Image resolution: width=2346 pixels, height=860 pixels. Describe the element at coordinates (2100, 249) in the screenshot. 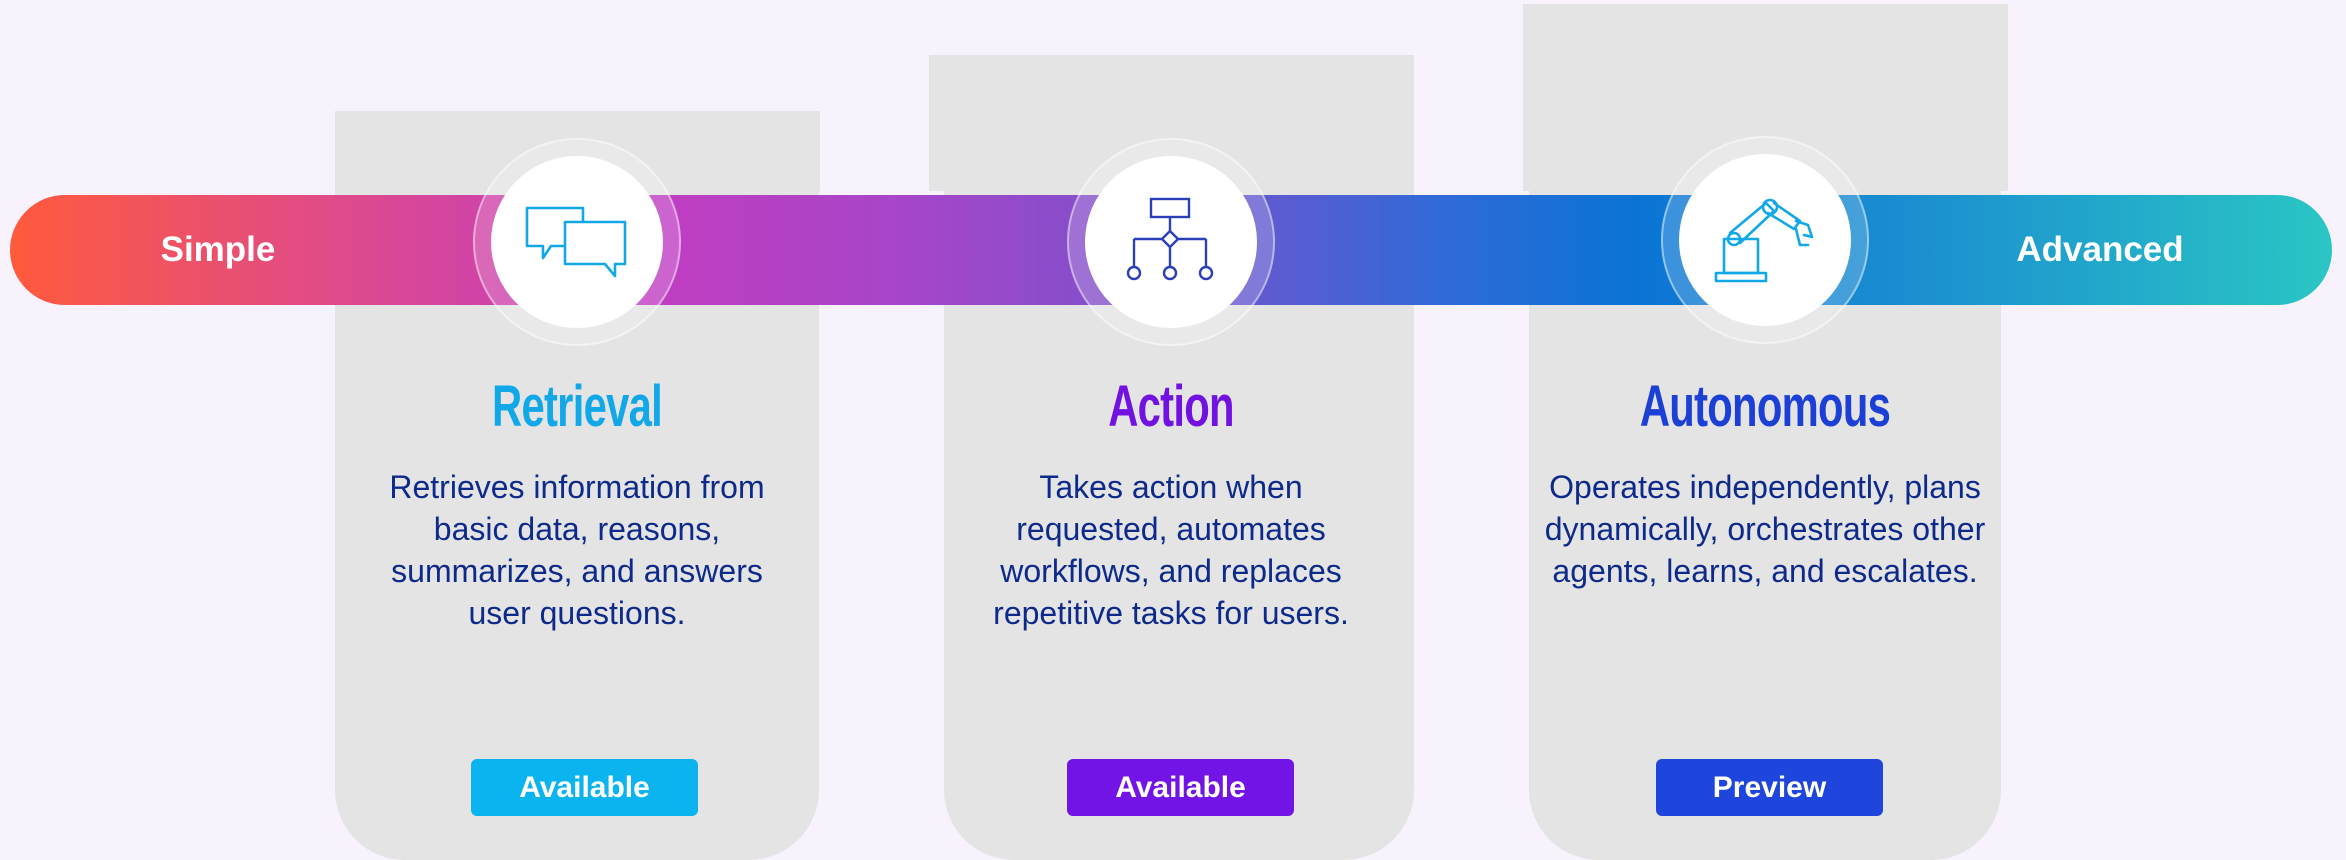

I see `scale-end-label: Advanced` at that location.